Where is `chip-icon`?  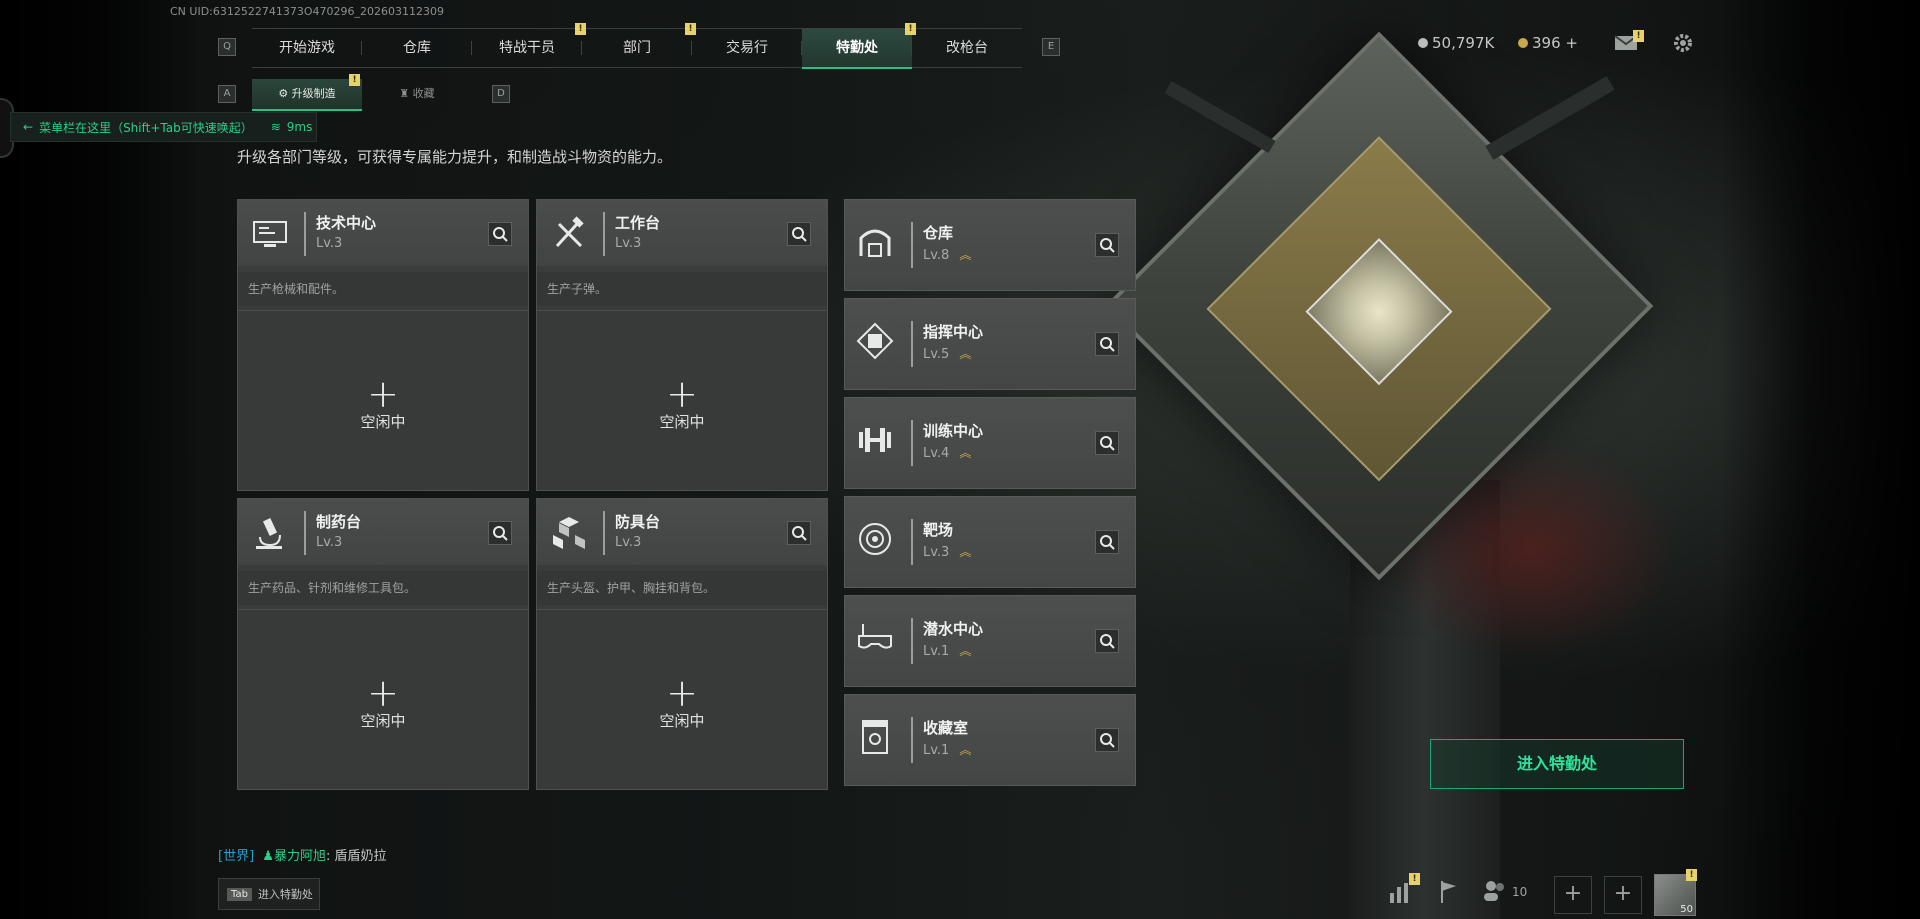 chip-icon is located at coordinates (875, 341).